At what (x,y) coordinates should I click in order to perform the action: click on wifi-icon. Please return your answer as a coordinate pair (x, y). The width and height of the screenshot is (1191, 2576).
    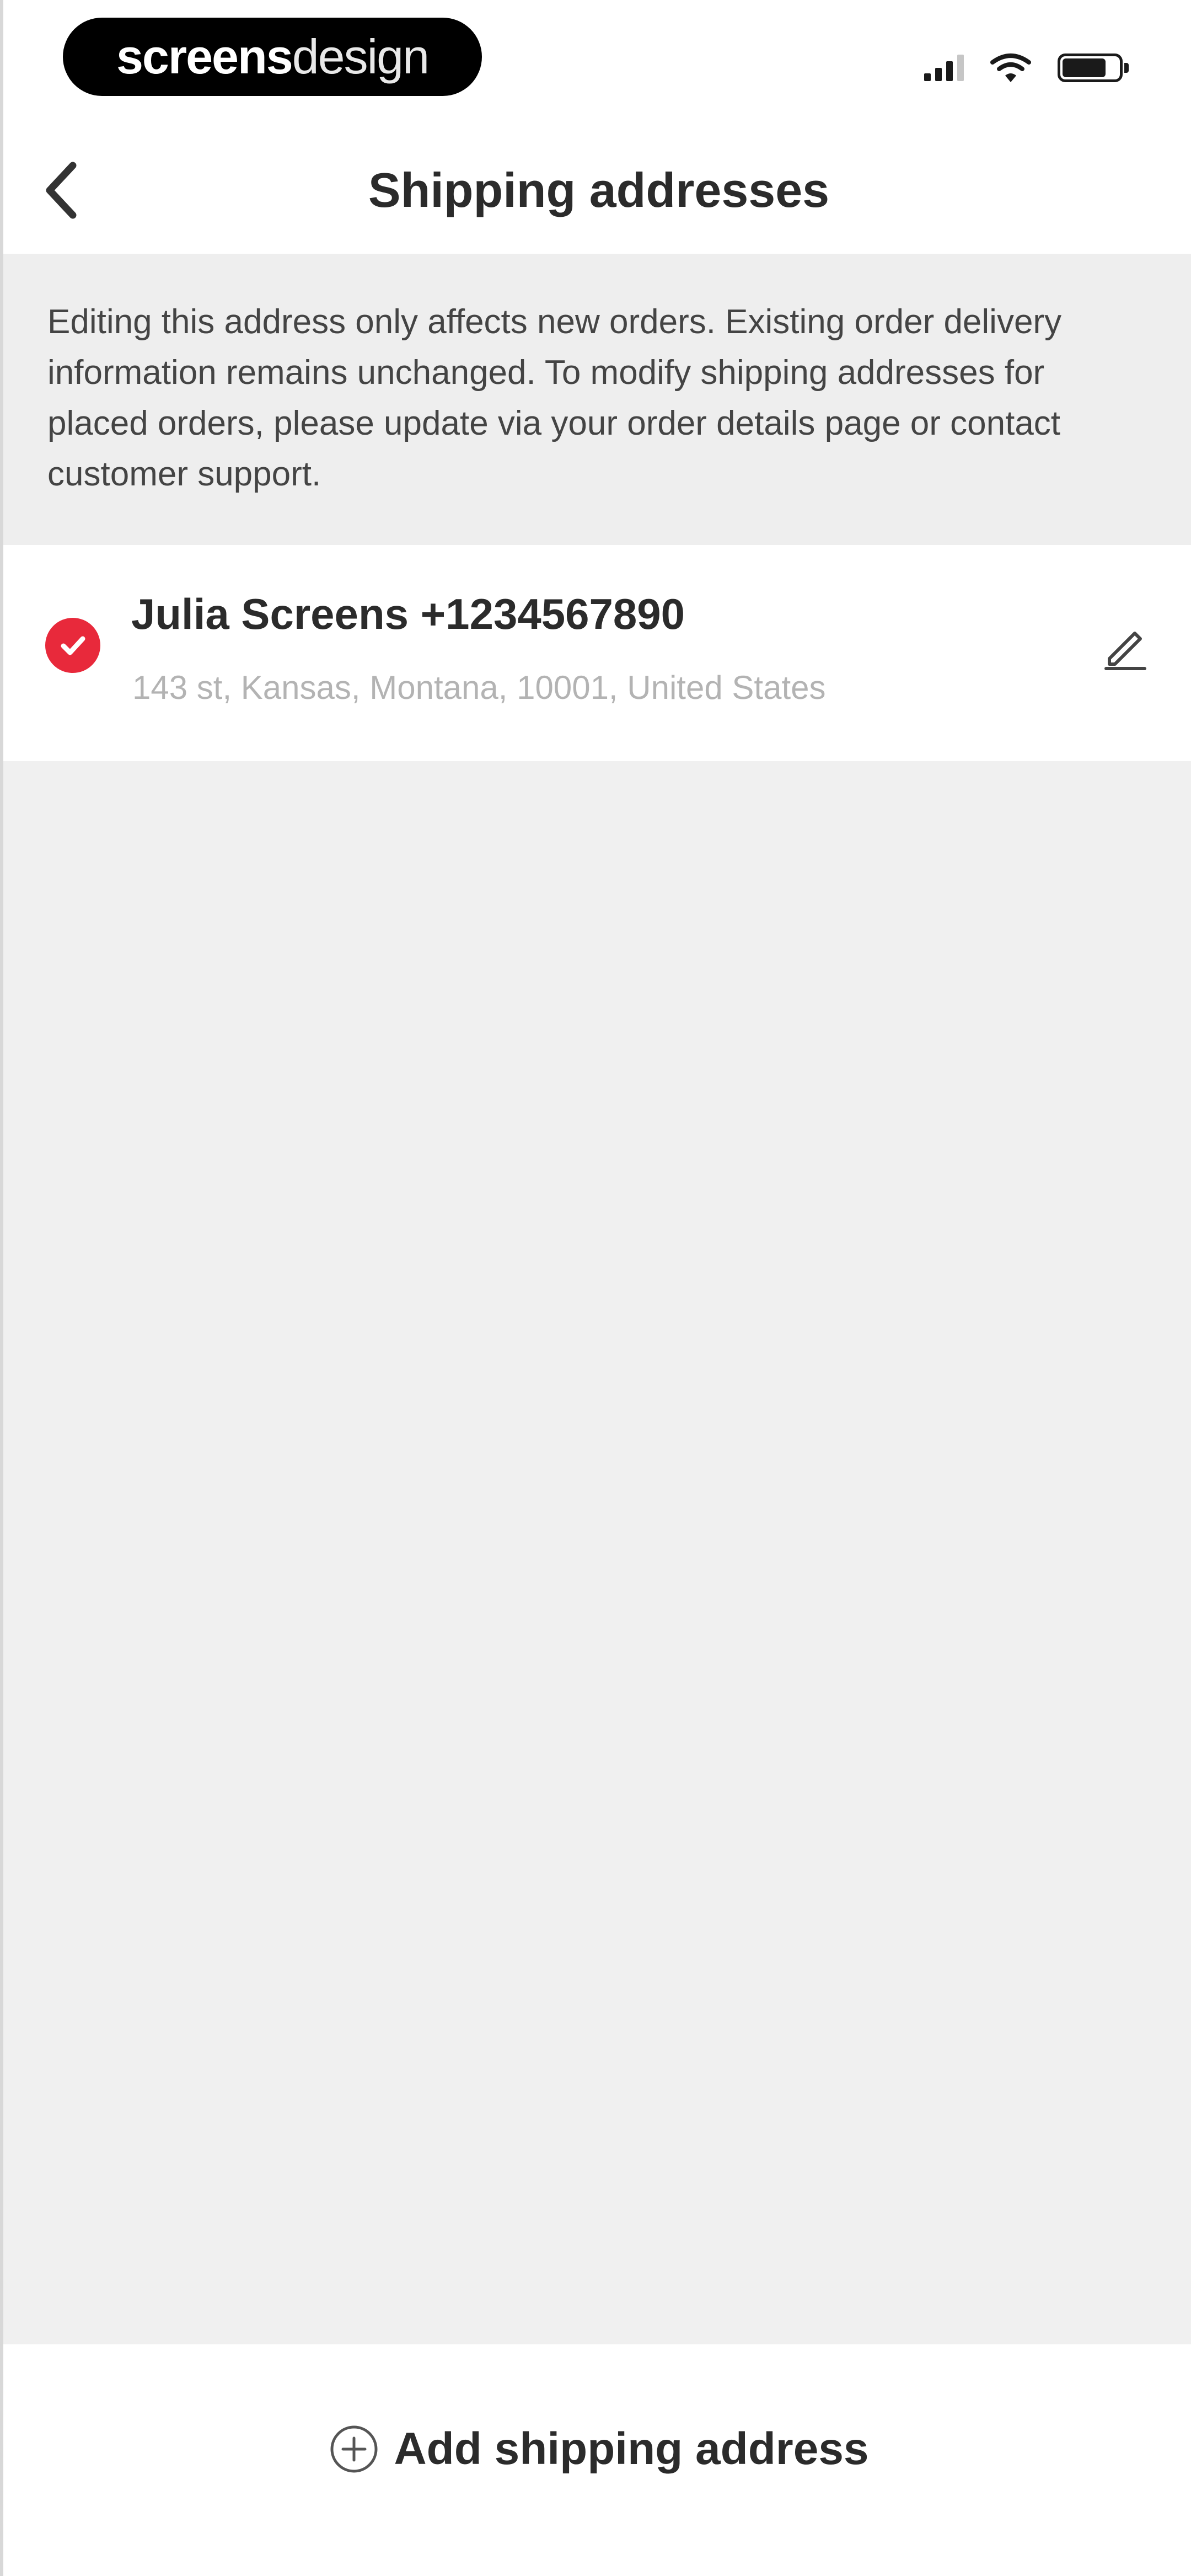
    Looking at the image, I should click on (1010, 68).